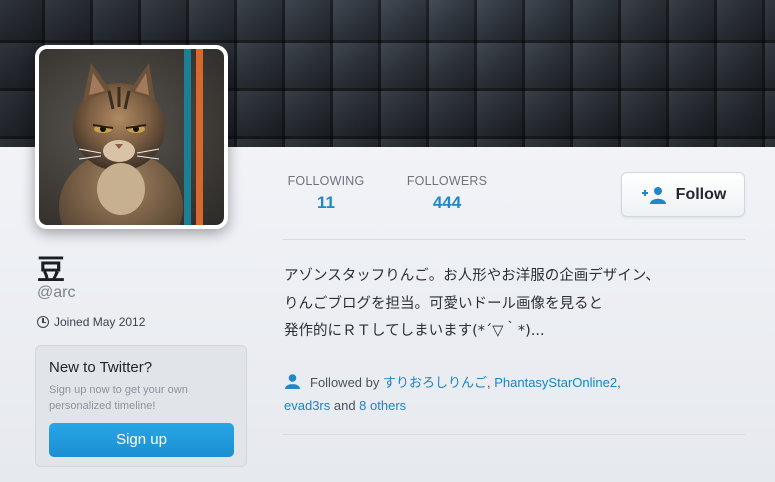 The image size is (775, 482). What do you see at coordinates (435, 382) in the screenshot?
I see `follower-link-1: すりおろしりんご` at bounding box center [435, 382].